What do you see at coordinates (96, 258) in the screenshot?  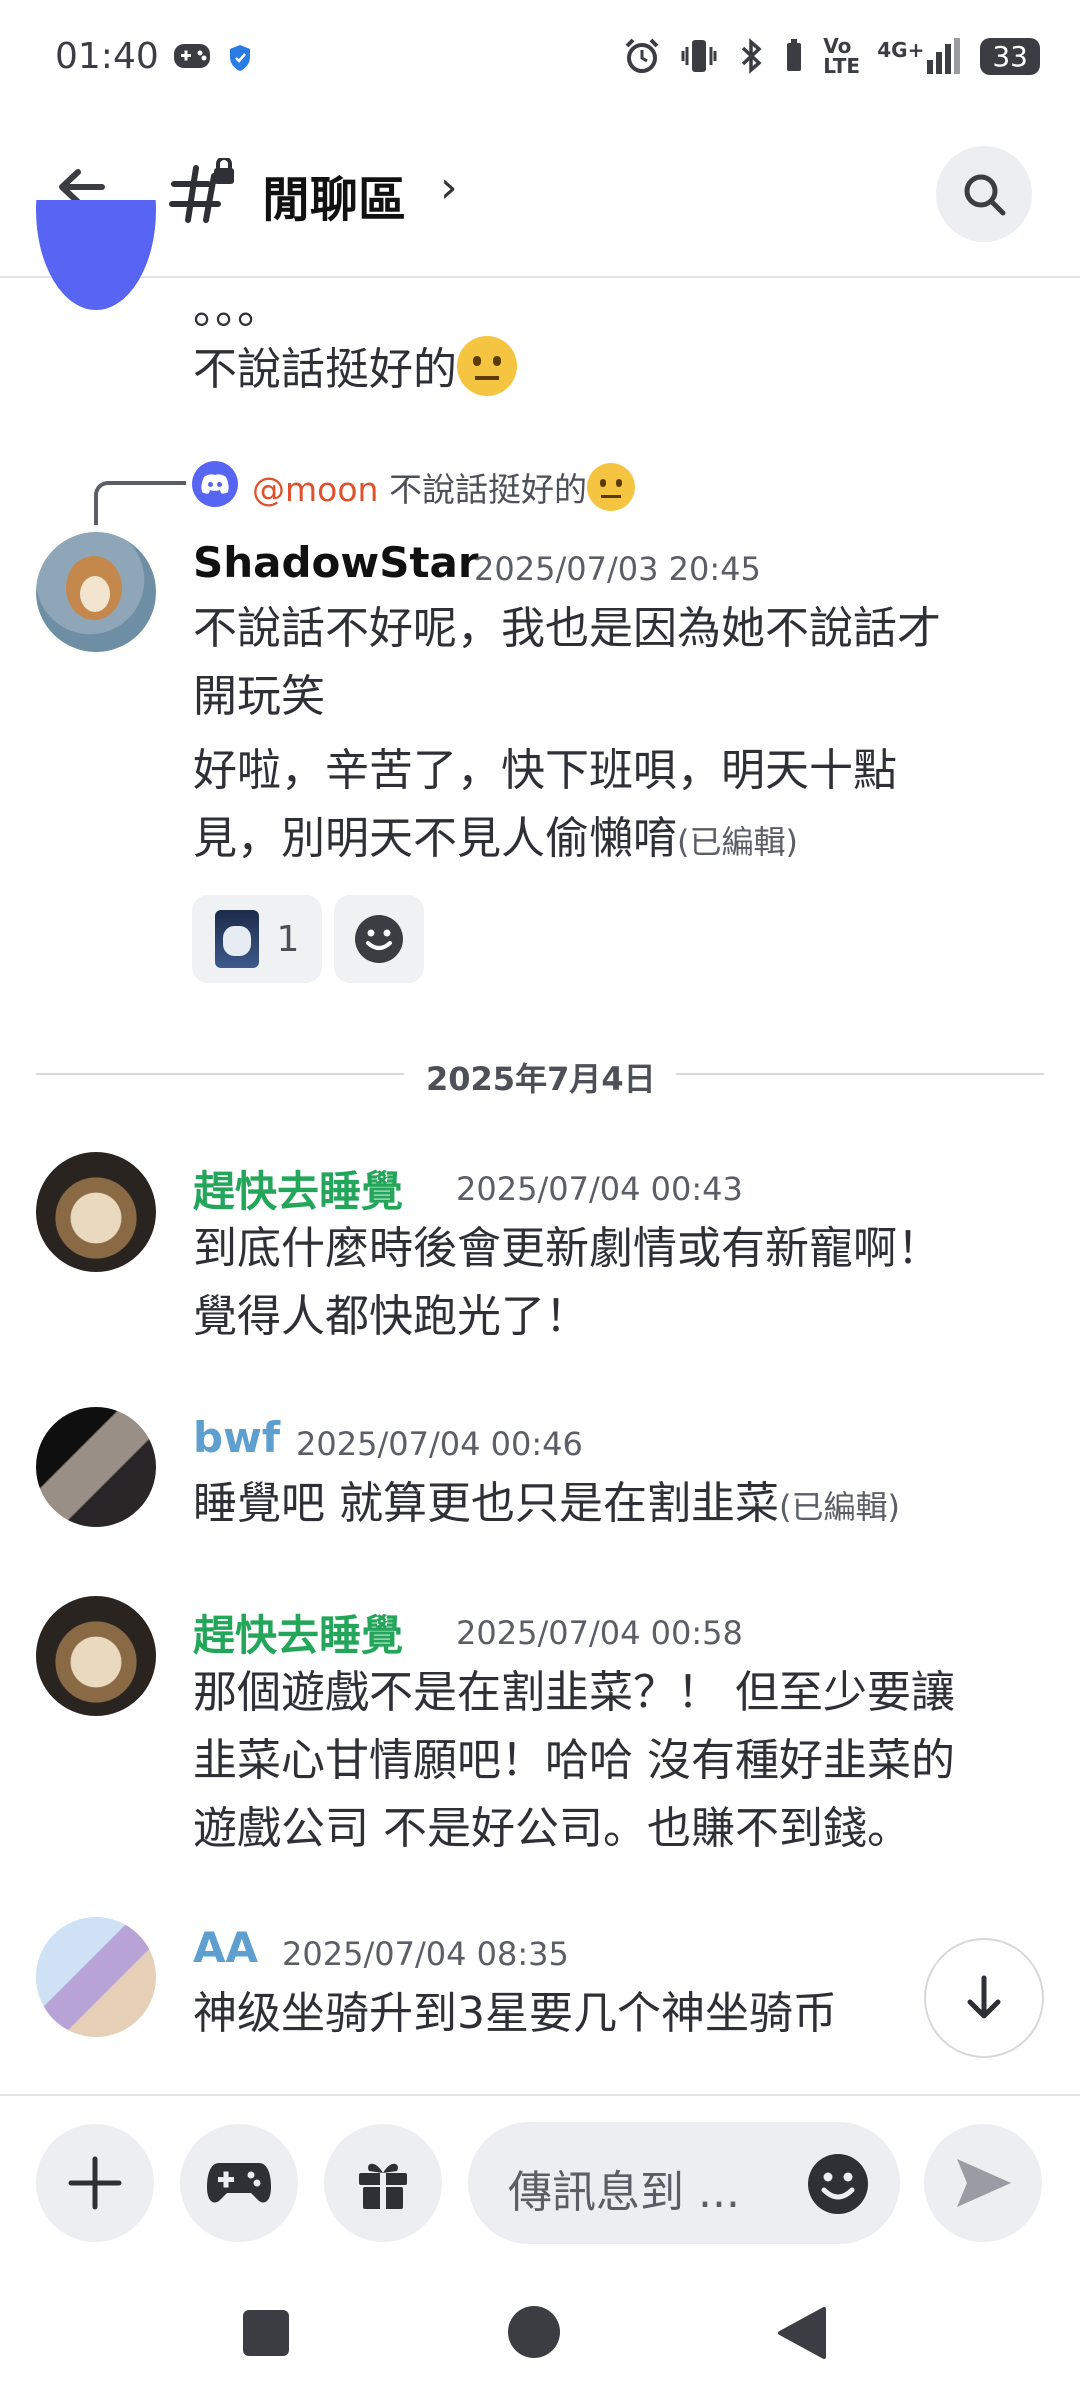 I see `avatar-partial` at bounding box center [96, 258].